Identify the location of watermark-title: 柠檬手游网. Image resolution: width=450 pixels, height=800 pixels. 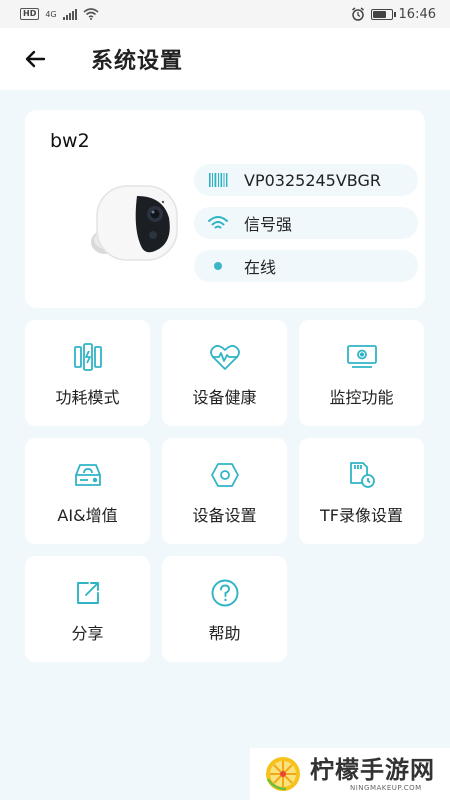
(372, 770).